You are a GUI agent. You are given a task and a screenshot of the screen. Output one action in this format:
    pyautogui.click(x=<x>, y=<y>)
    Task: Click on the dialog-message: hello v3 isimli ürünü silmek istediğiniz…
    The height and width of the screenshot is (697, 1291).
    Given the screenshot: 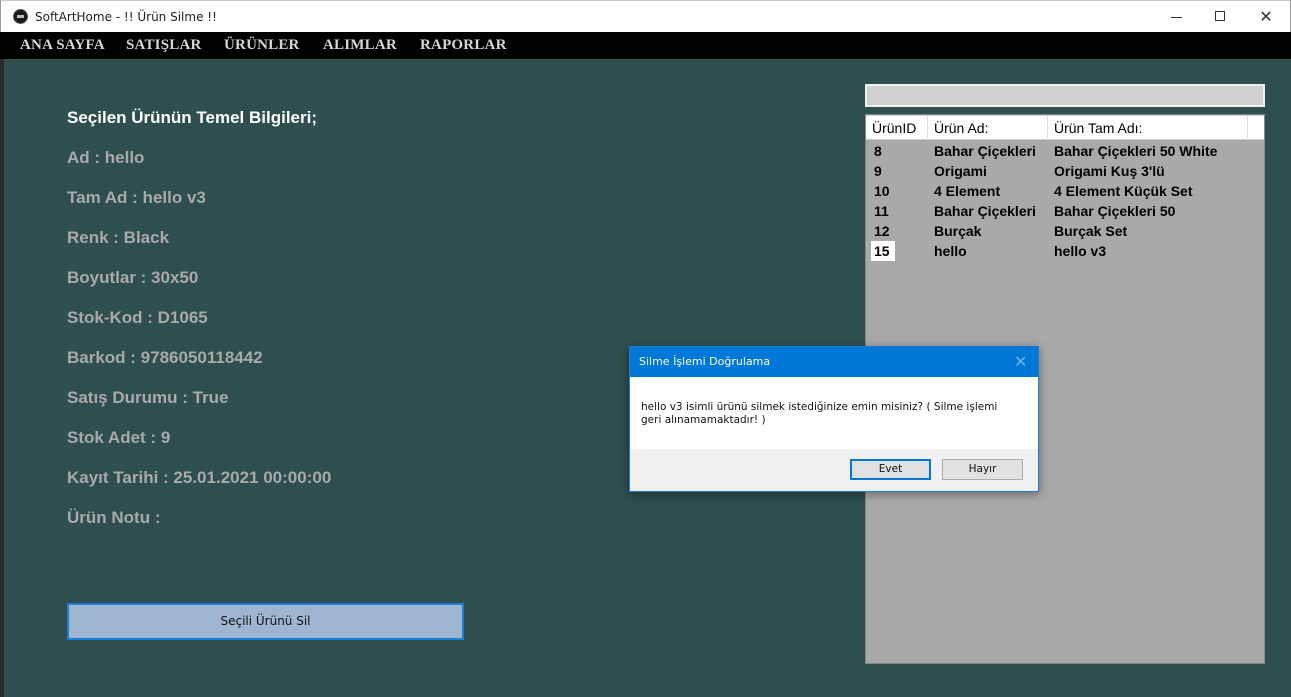 What is the action you would take?
    pyautogui.click(x=819, y=413)
    